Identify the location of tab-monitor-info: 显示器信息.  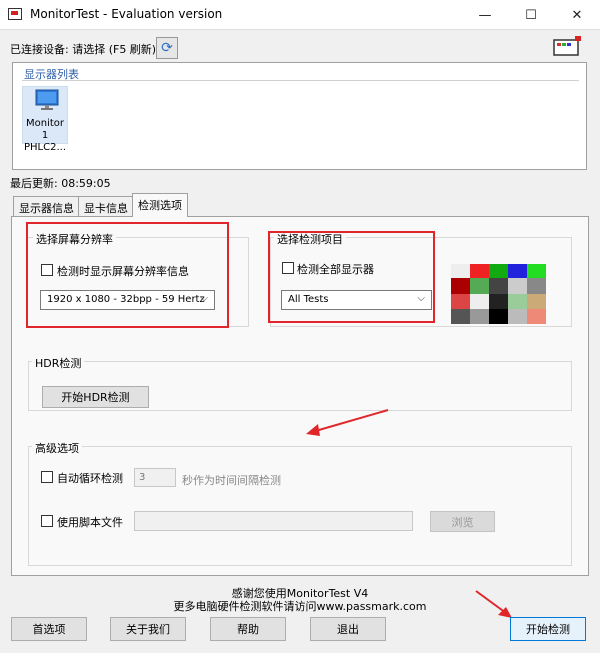
(46, 206).